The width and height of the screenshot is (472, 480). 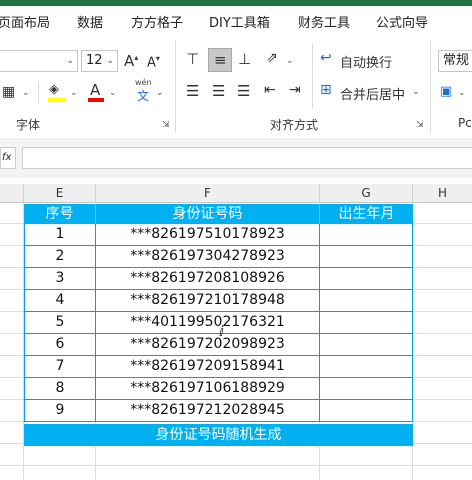 I want to click on cell-id-number: ***826197510178923, so click(x=208, y=235).